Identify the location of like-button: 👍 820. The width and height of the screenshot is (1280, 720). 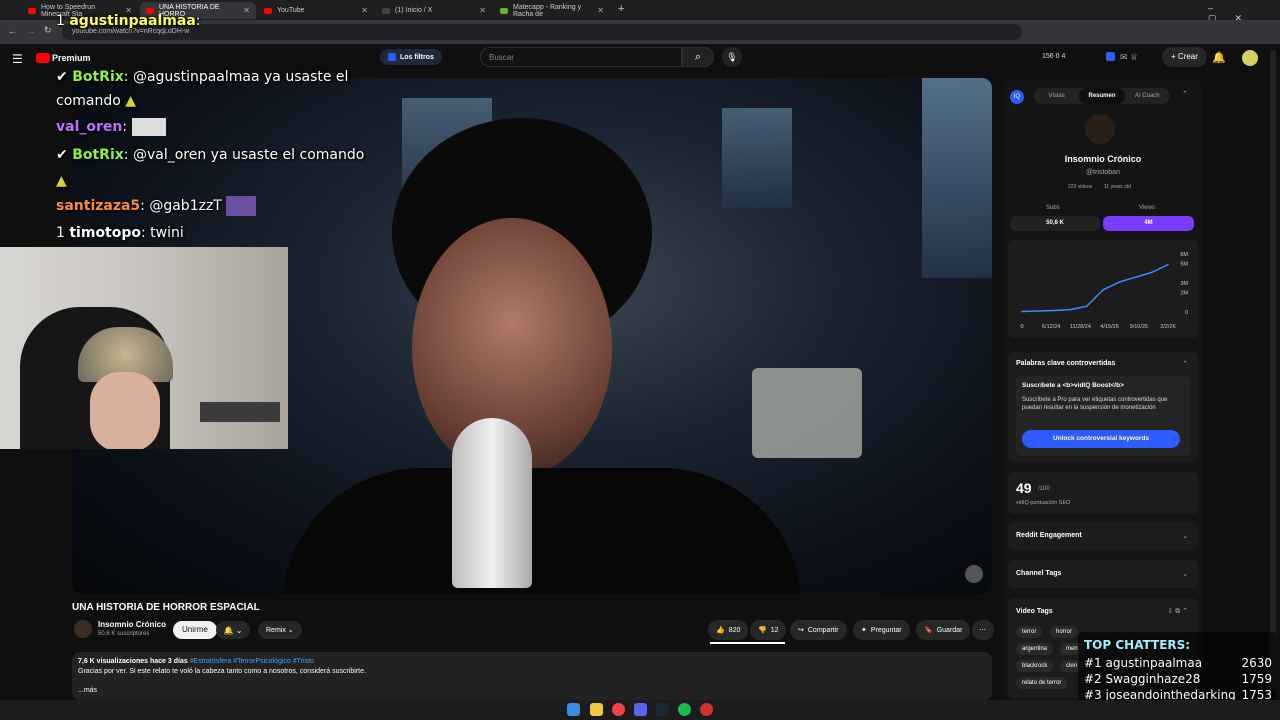
(728, 630).